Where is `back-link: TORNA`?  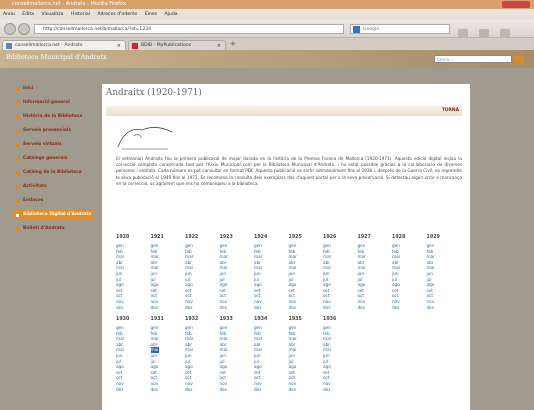
back-link: TORNA is located at coordinates (450, 110).